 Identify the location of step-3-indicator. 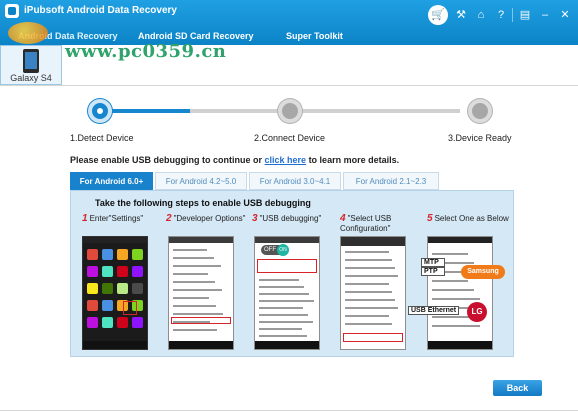
(480, 111).